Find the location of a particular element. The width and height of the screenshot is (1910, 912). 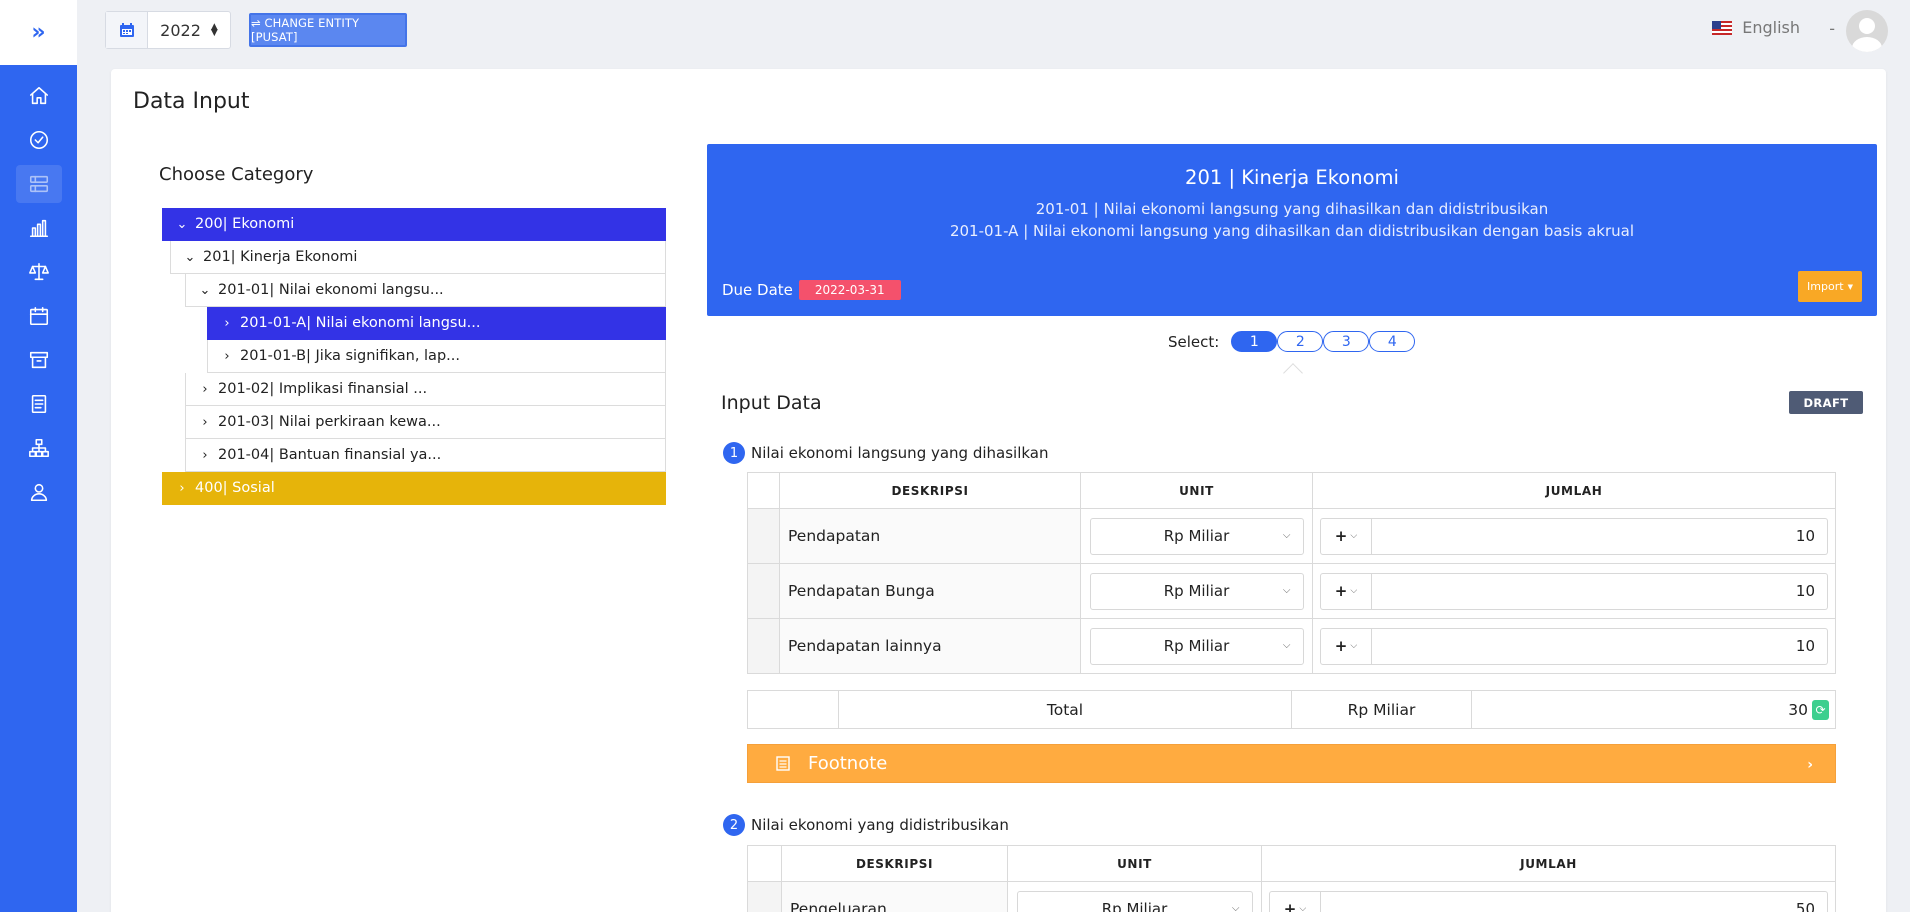

total-row: Total Rp Miliar 30 ⟳ is located at coordinates (1291, 709).